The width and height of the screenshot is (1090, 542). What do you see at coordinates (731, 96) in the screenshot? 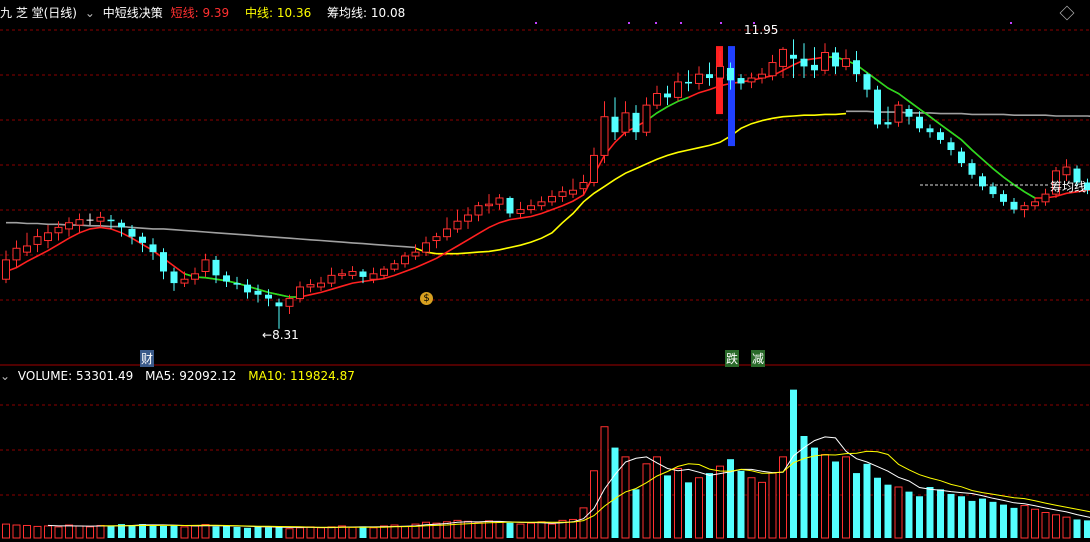
I see `signal-bar-blue` at bounding box center [731, 96].